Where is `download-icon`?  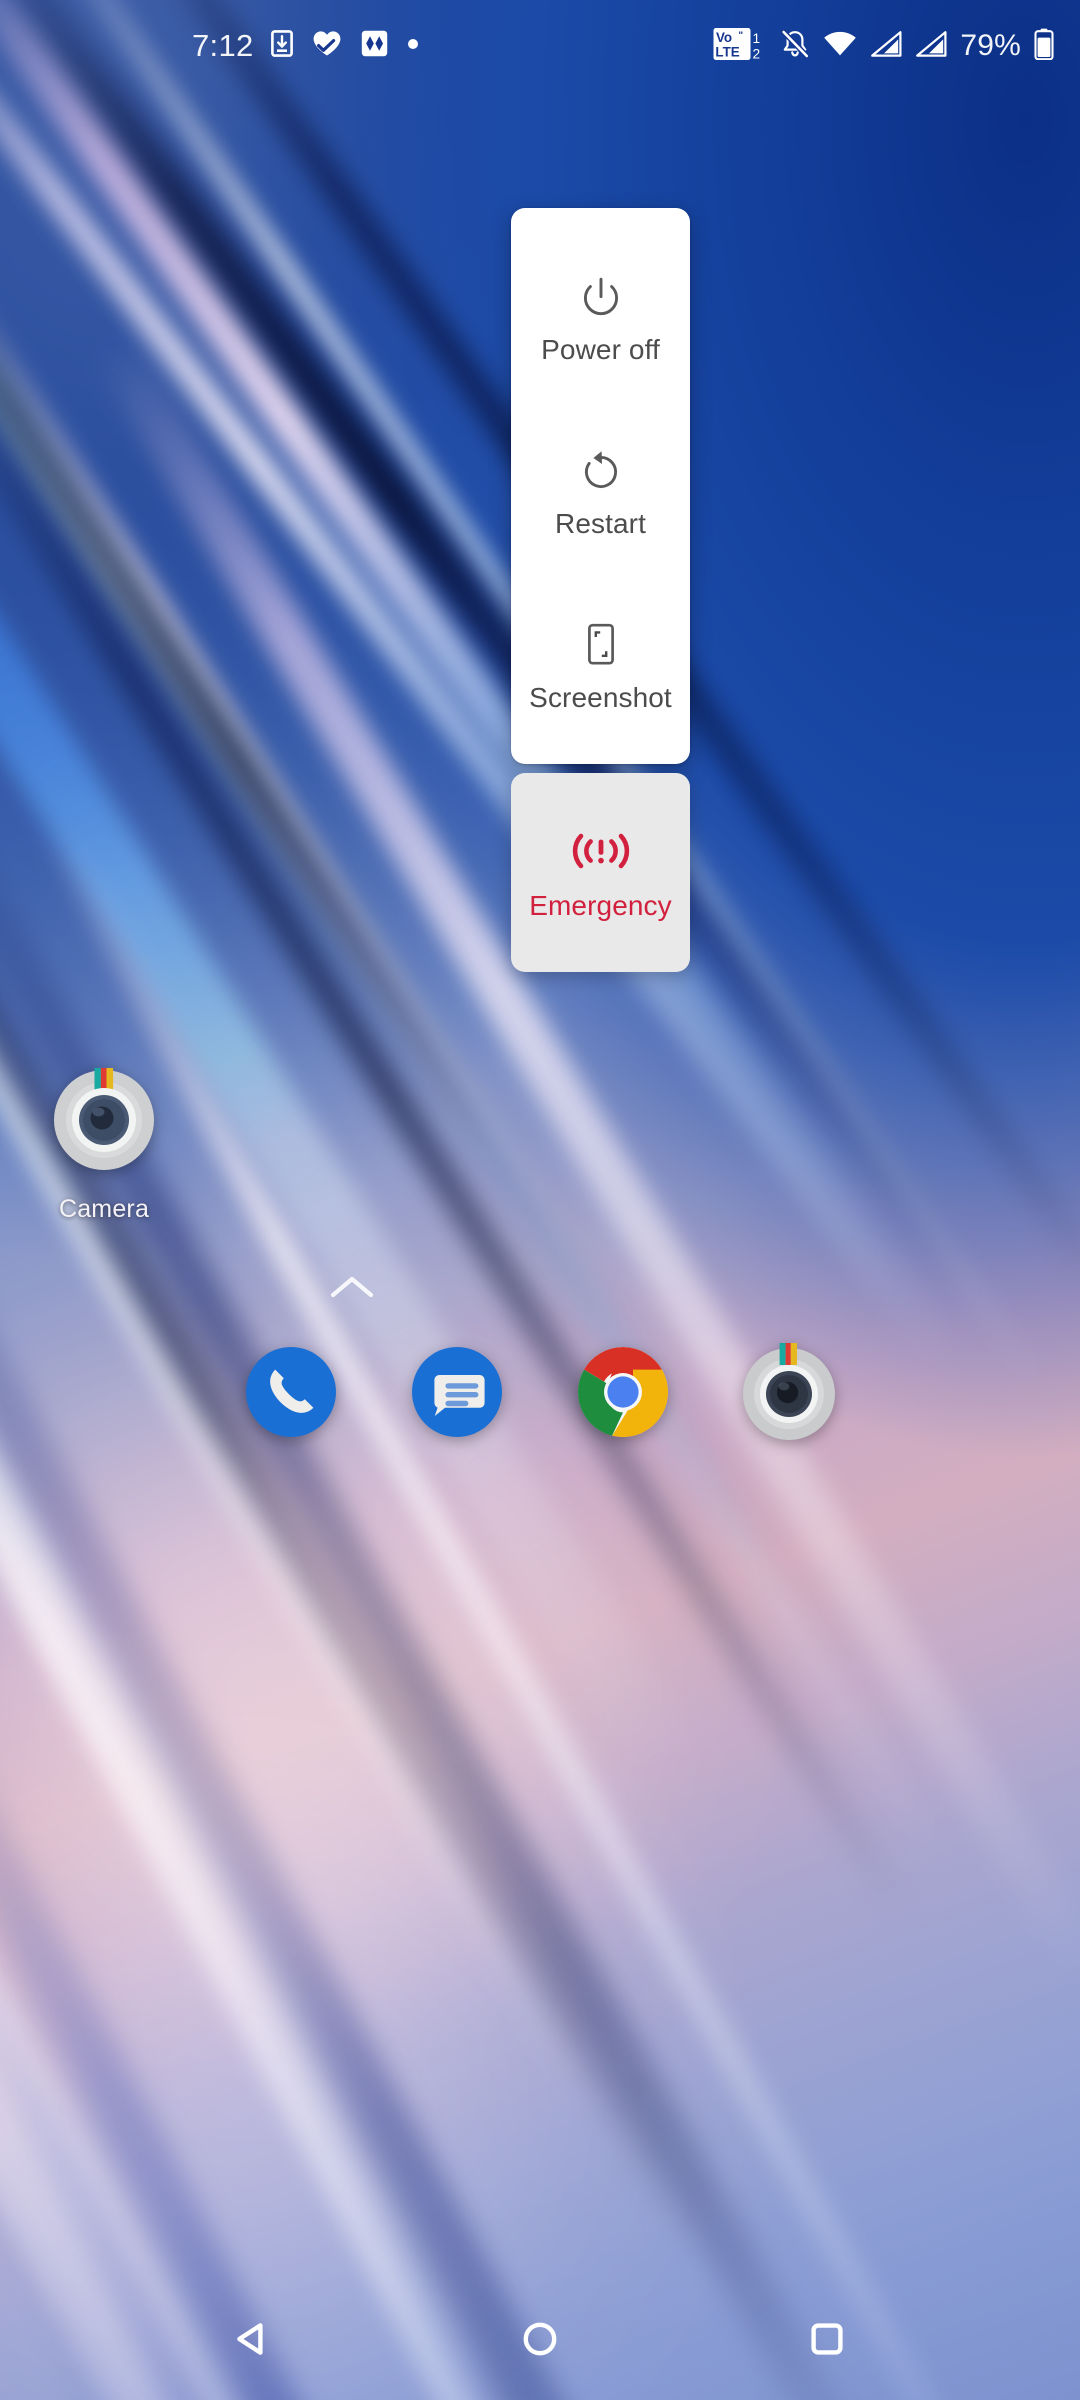 download-icon is located at coordinates (281, 46).